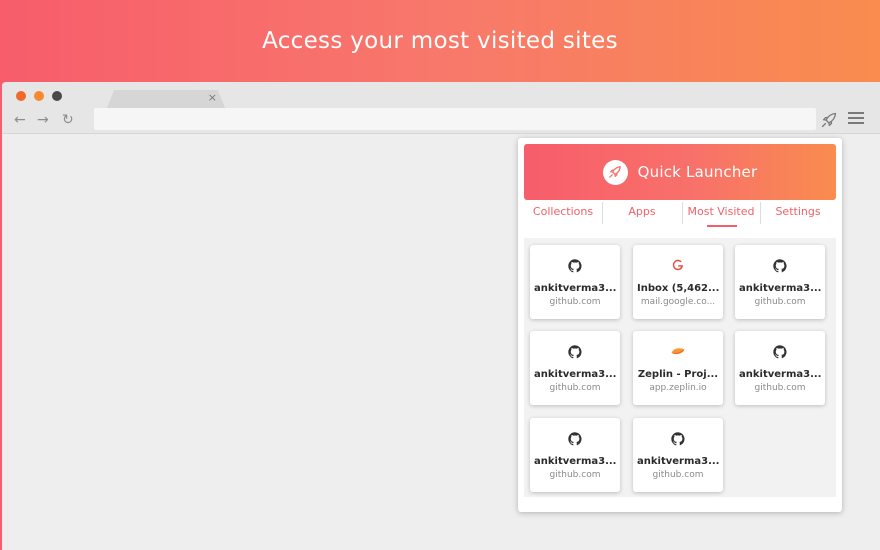 This screenshot has height=550, width=880. What do you see at coordinates (166, 99) in the screenshot?
I see `browser-tab: ×` at bounding box center [166, 99].